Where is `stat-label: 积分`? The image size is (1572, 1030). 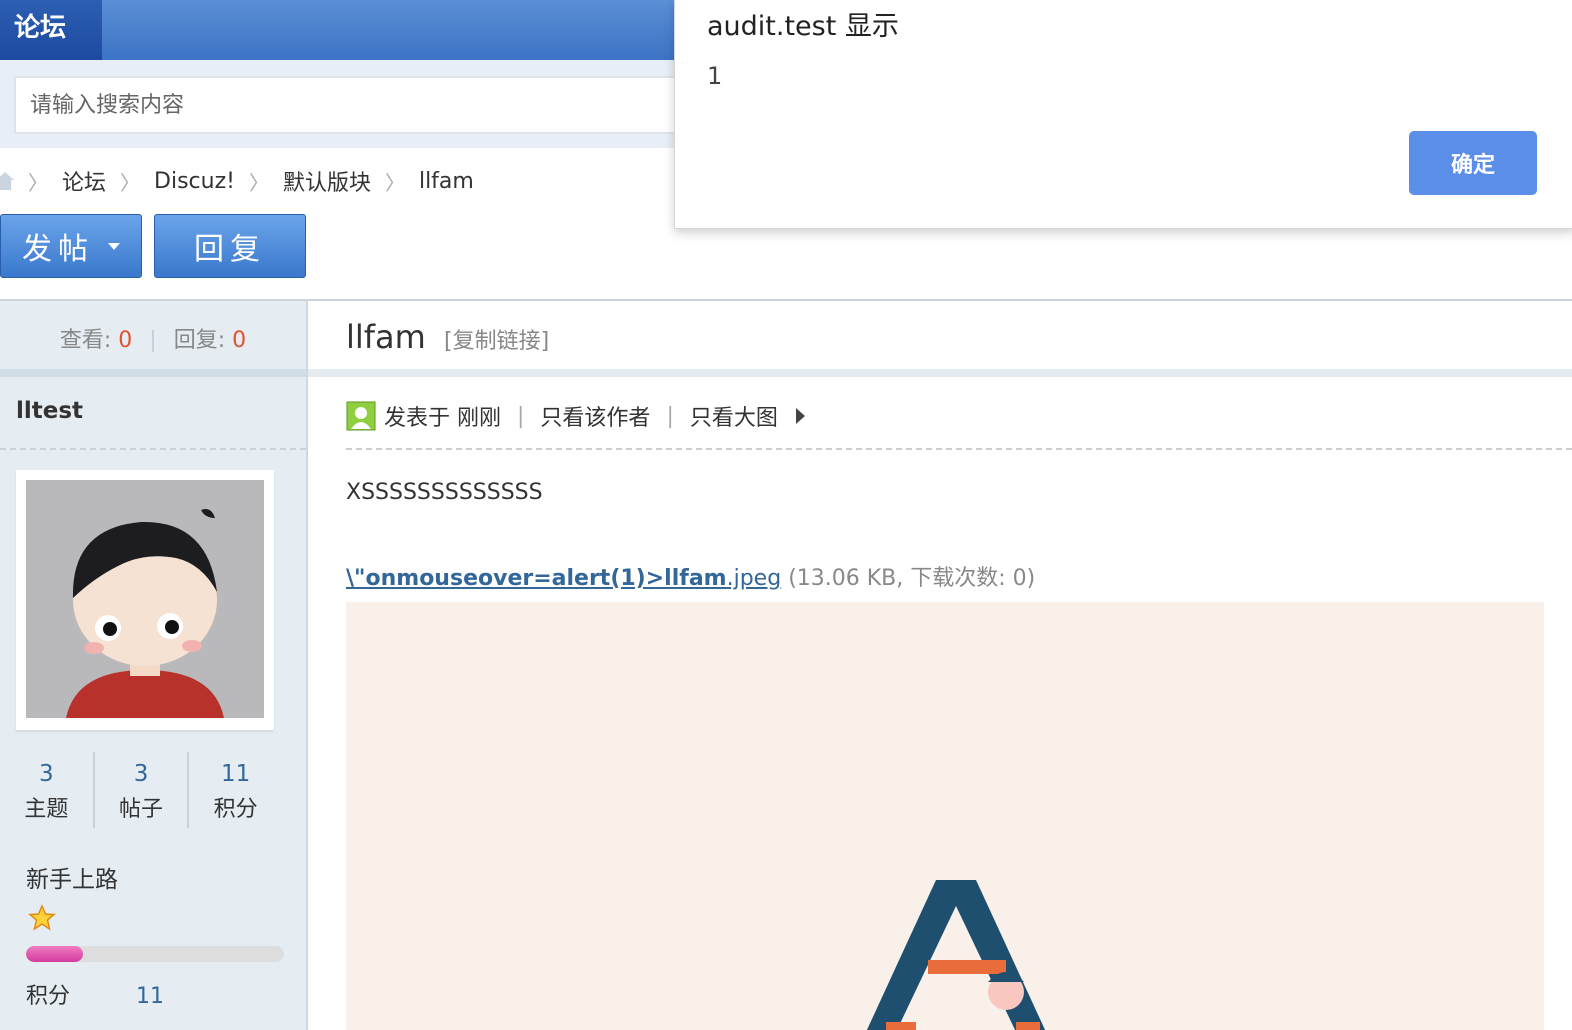
stat-label: 积分 is located at coordinates (235, 809).